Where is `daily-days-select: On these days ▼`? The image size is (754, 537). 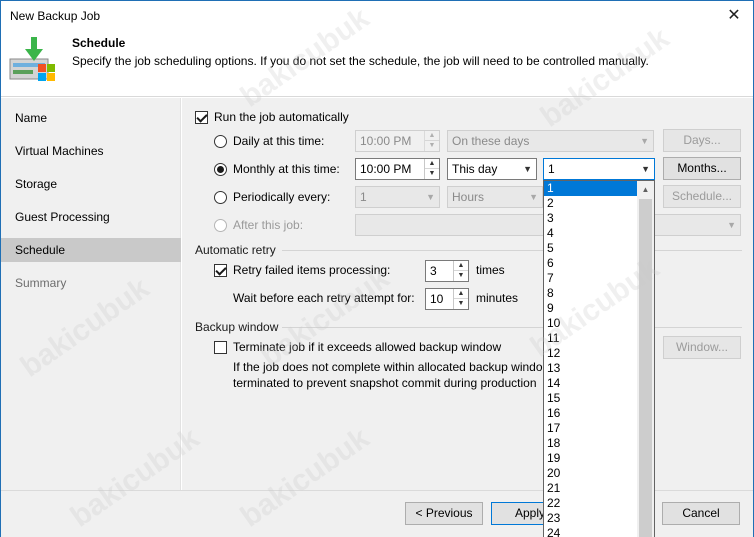 daily-days-select: On these days ▼ is located at coordinates (550, 141).